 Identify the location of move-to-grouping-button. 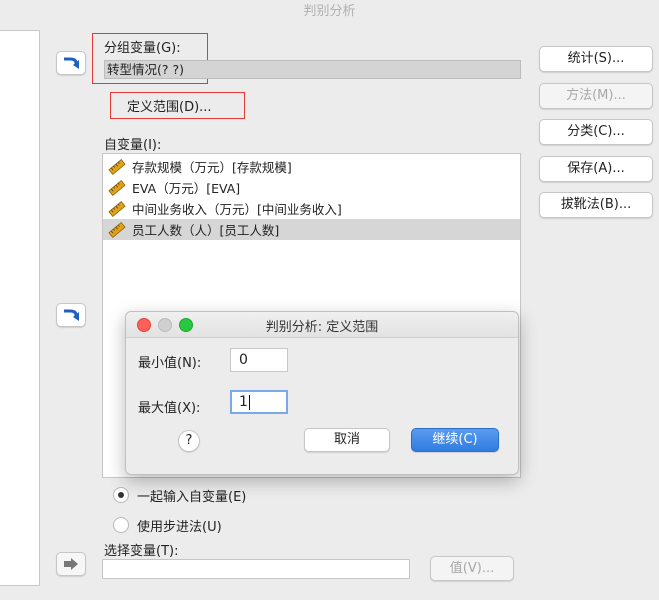
(71, 63).